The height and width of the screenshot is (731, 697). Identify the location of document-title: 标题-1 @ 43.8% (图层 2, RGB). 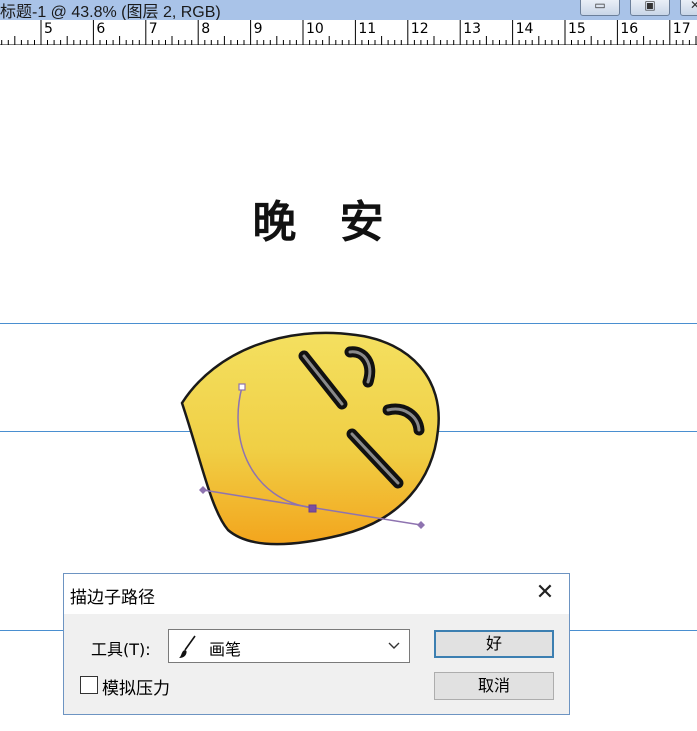
(110, 12).